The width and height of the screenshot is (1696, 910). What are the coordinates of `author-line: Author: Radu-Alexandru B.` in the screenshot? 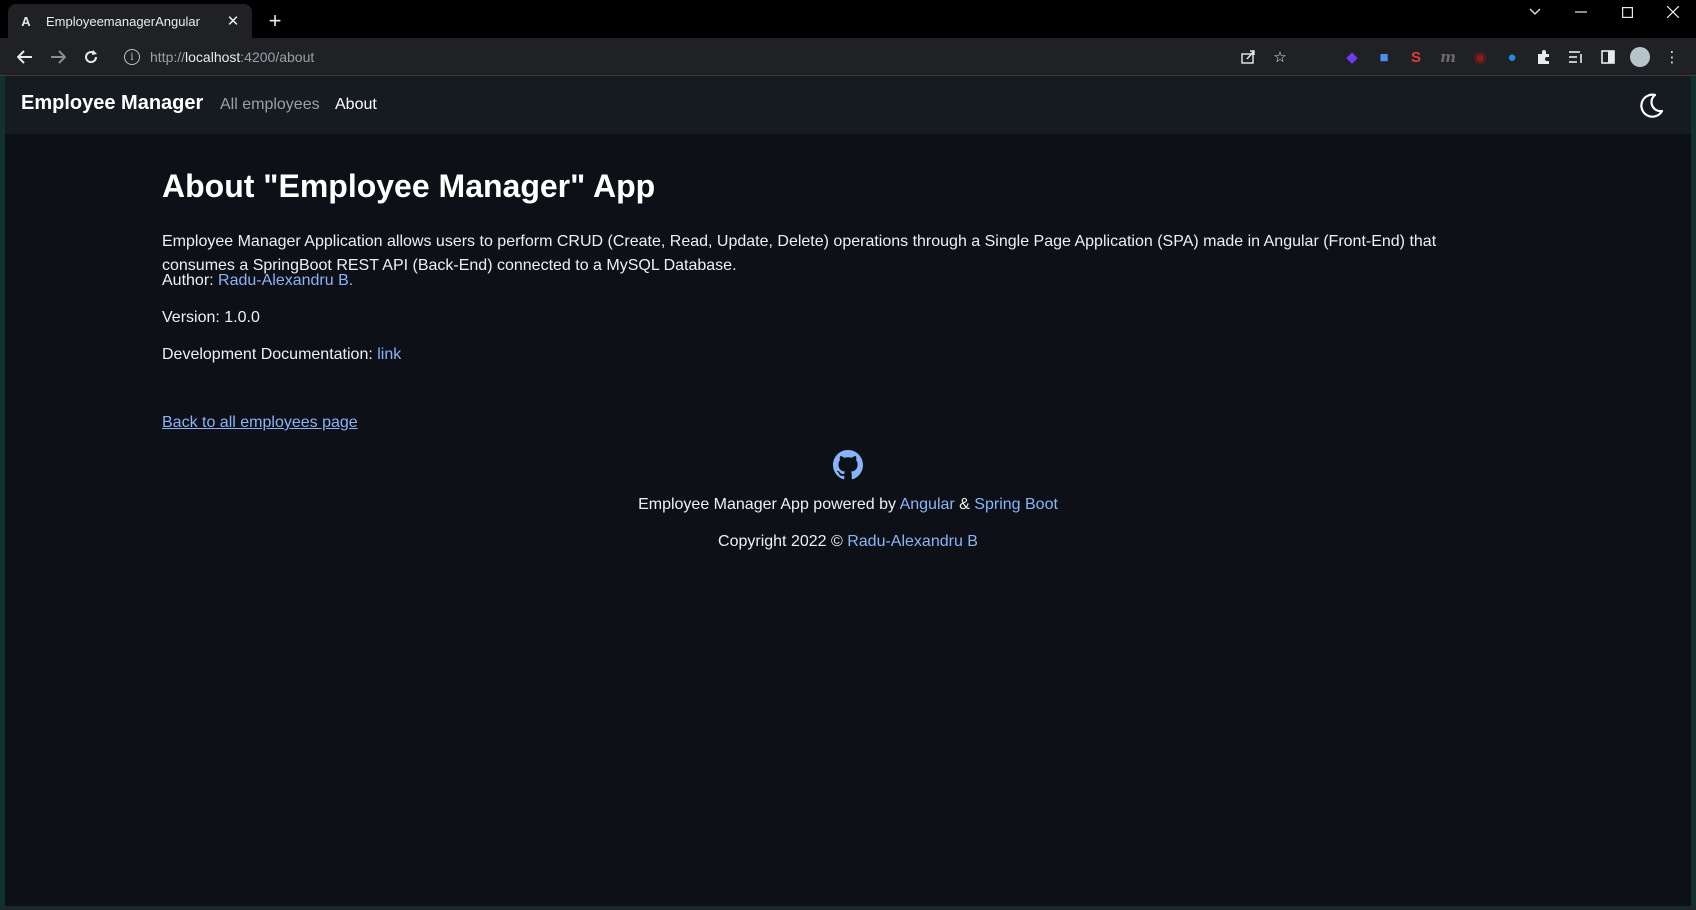 It's located at (258, 280).